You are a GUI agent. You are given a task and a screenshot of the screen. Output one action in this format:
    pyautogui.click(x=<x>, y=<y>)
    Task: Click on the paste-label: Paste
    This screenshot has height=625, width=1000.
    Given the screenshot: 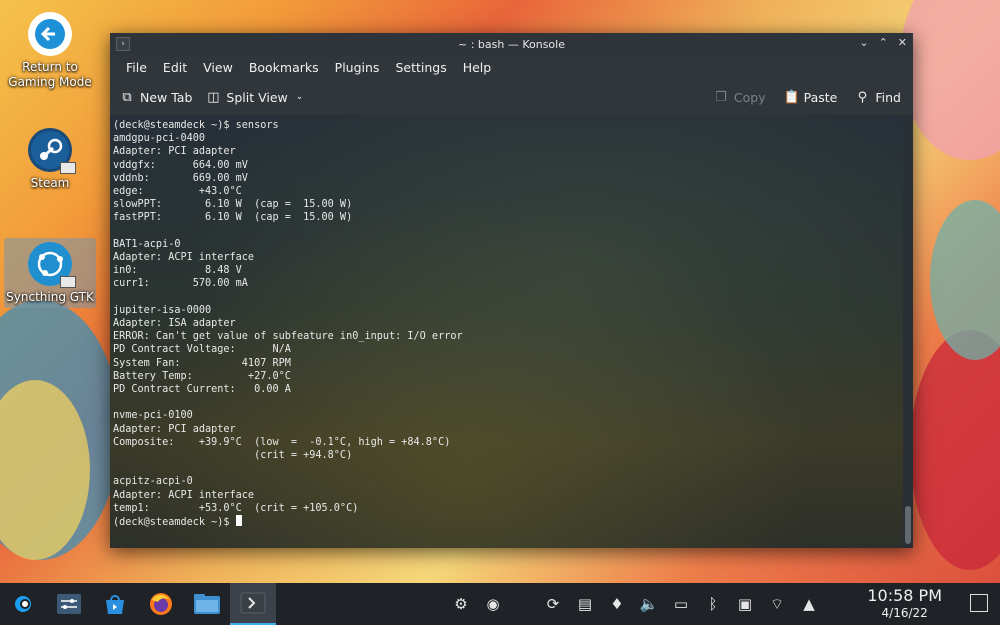 What is the action you would take?
    pyautogui.click(x=820, y=97)
    